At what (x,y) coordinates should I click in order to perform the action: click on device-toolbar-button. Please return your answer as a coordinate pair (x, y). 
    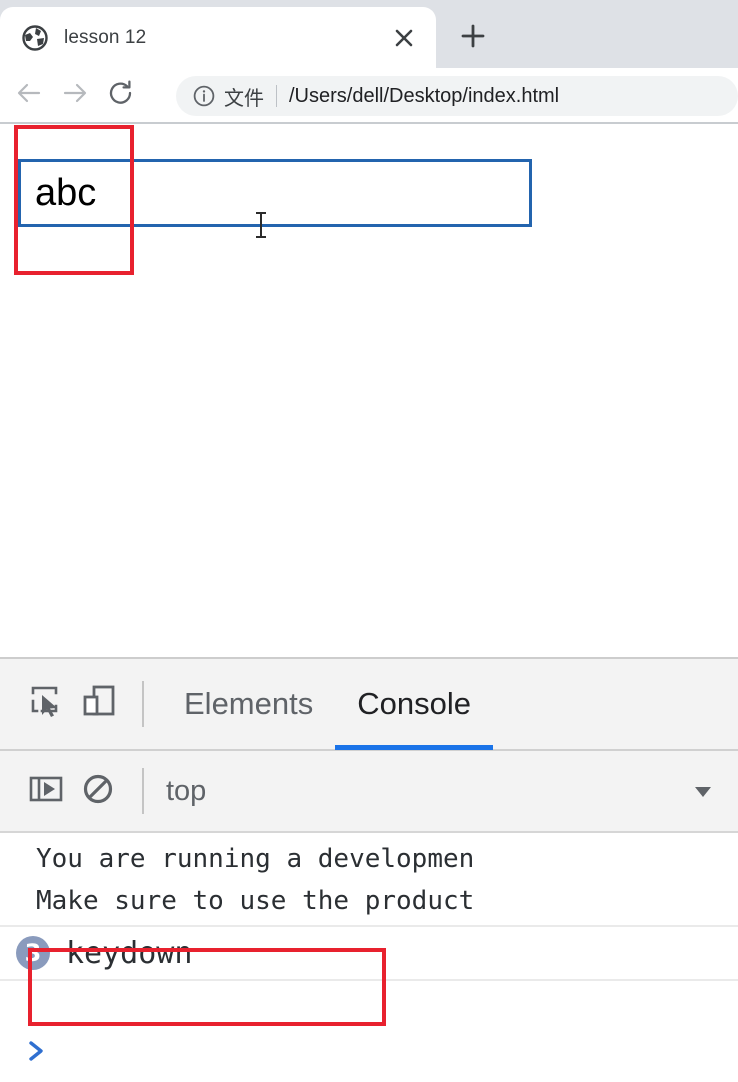
    Looking at the image, I should click on (98, 704).